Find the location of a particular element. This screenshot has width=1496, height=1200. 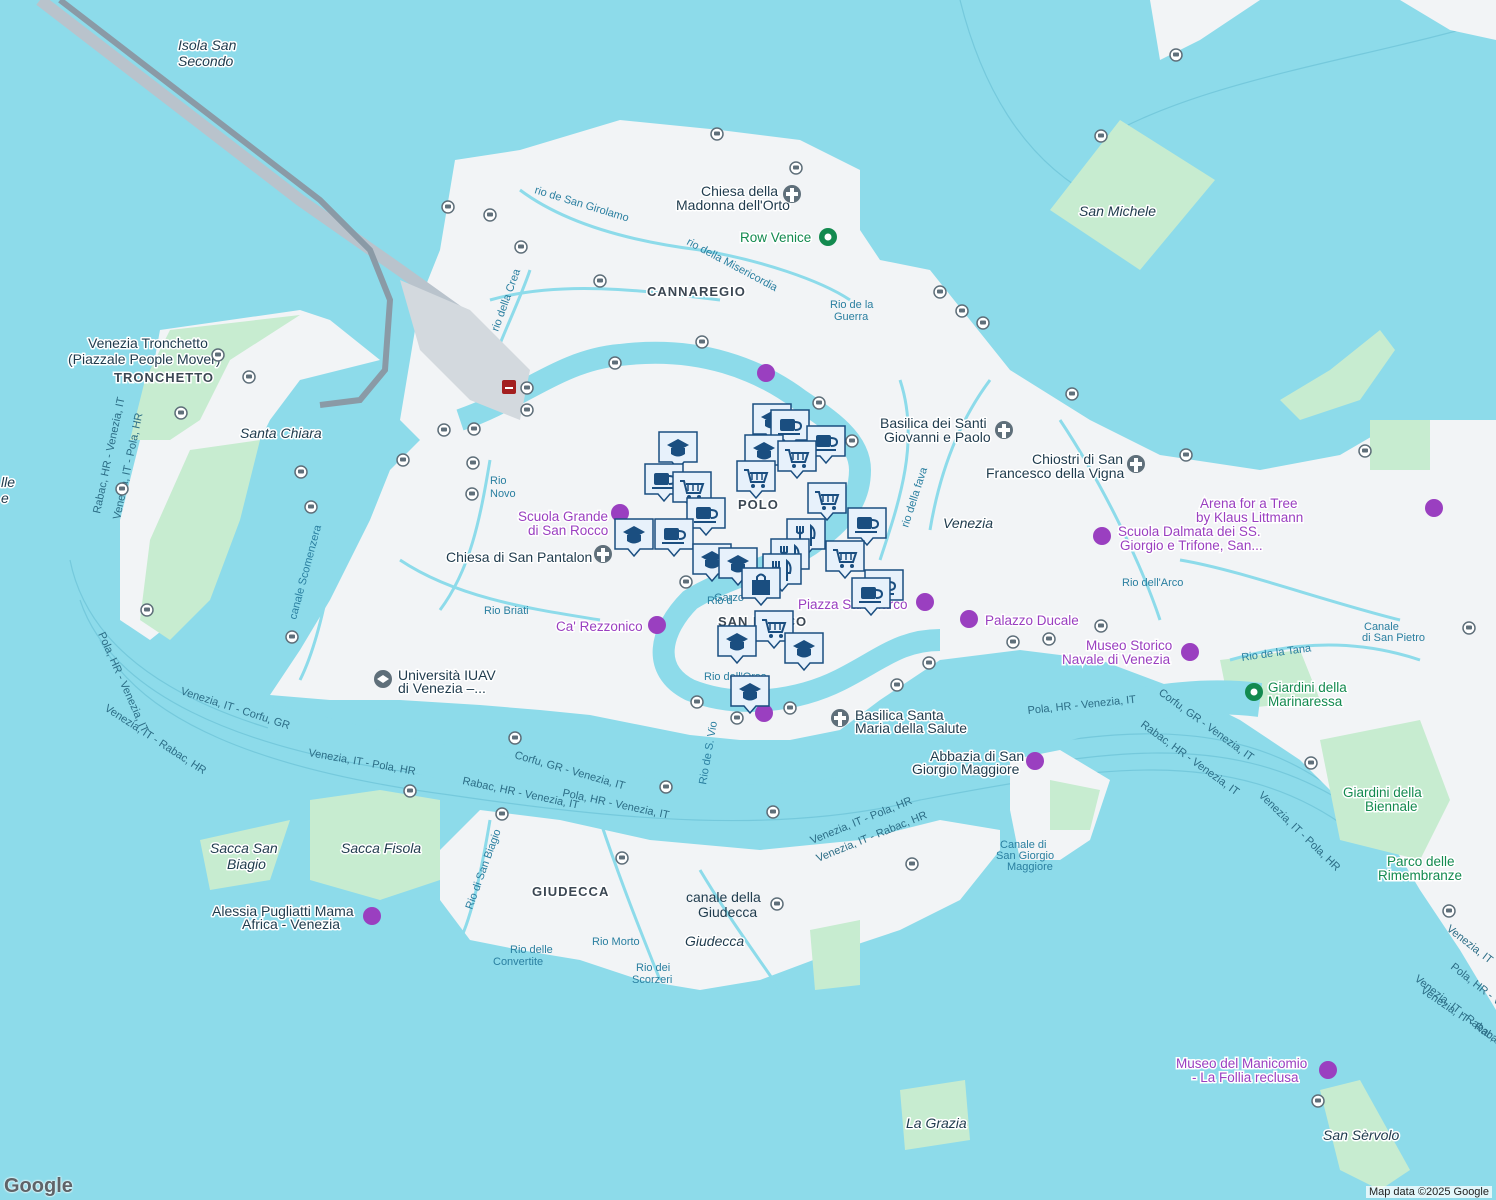

poi-scuola-rocco-2: di San Rocco is located at coordinates (568, 530).